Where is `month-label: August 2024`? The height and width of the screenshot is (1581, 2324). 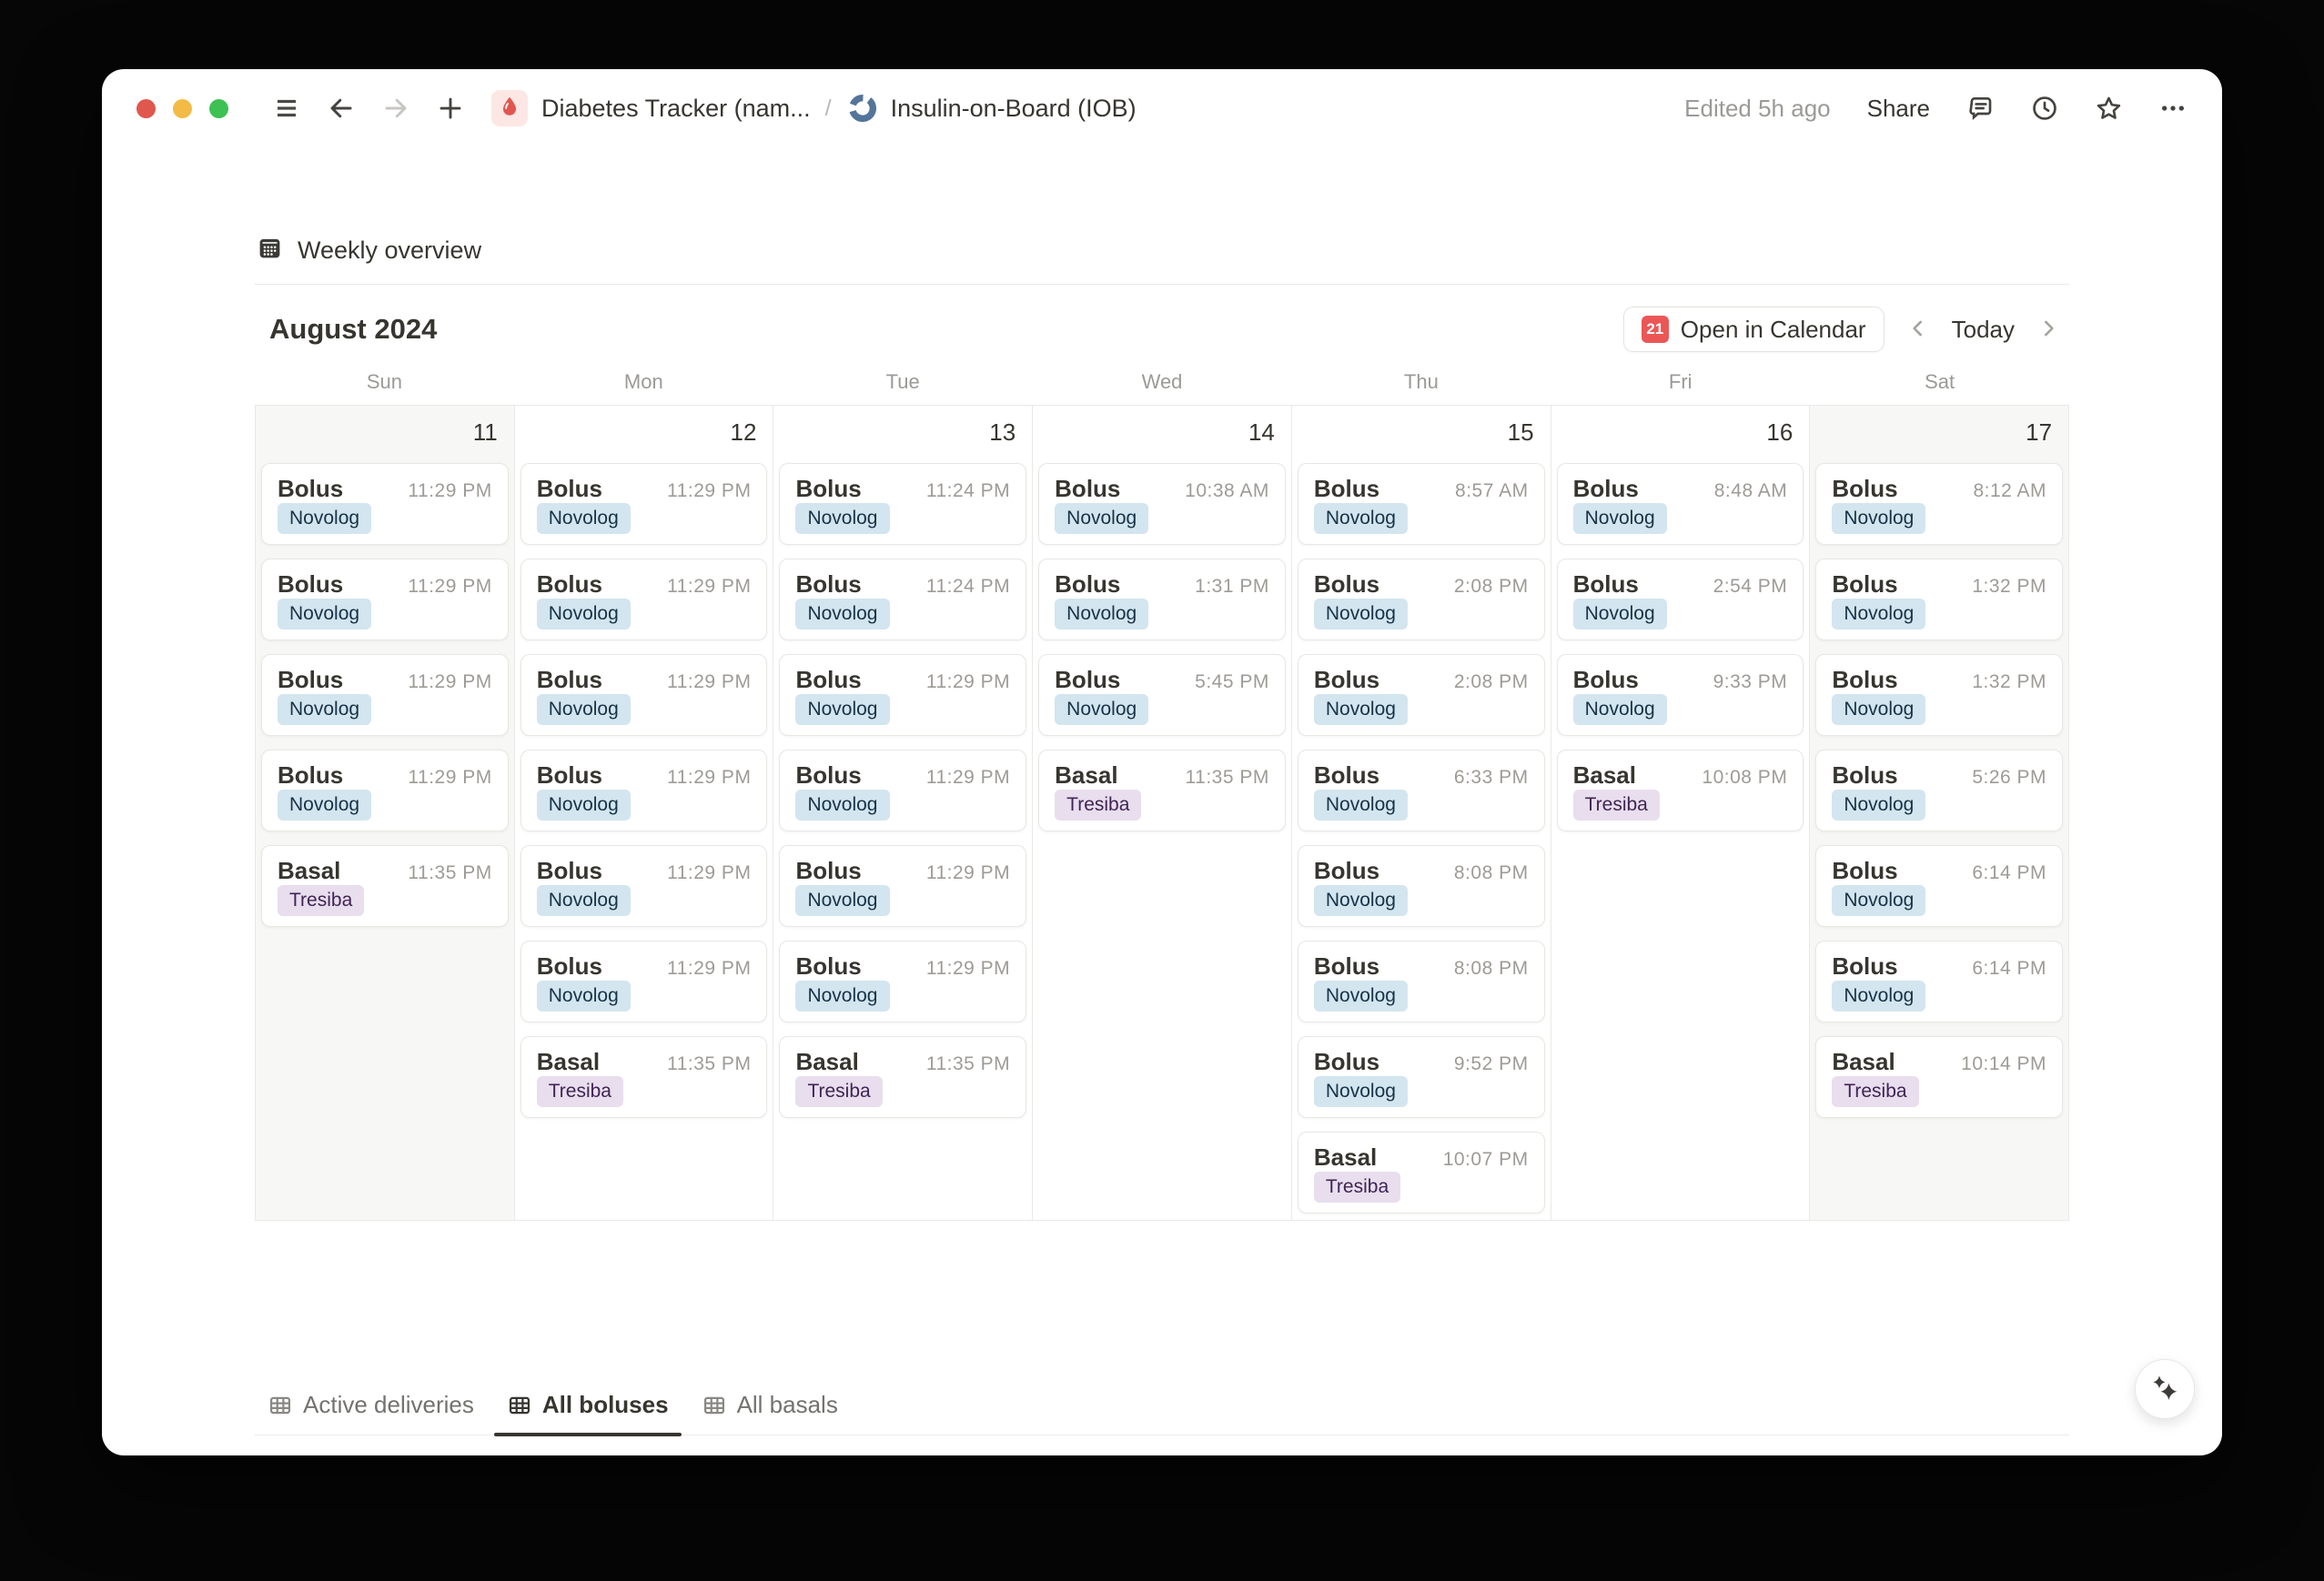 month-label: August 2024 is located at coordinates (353, 329).